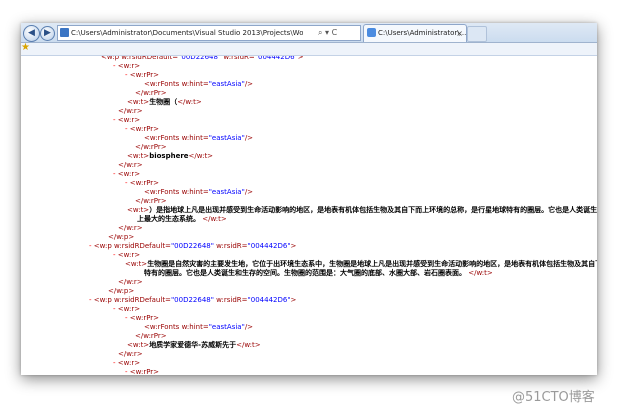 The width and height of the screenshot is (617, 415). What do you see at coordinates (163, 102) in the screenshot?
I see `xml-token: 生物圈（` at bounding box center [163, 102].